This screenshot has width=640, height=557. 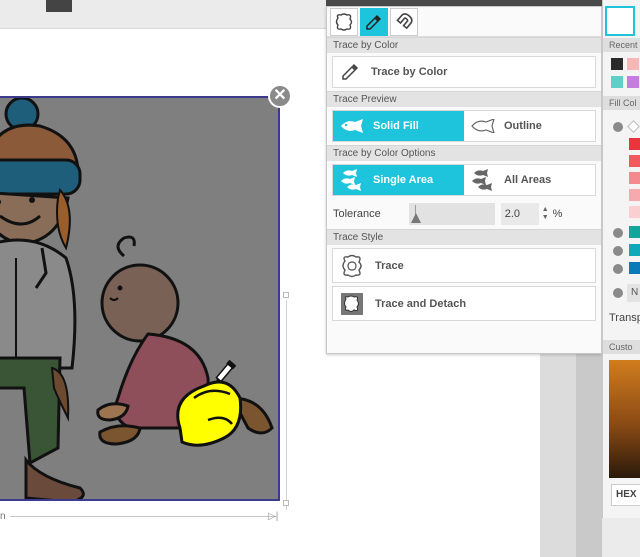 I want to click on outline-option: Outline, so click(x=529, y=126).